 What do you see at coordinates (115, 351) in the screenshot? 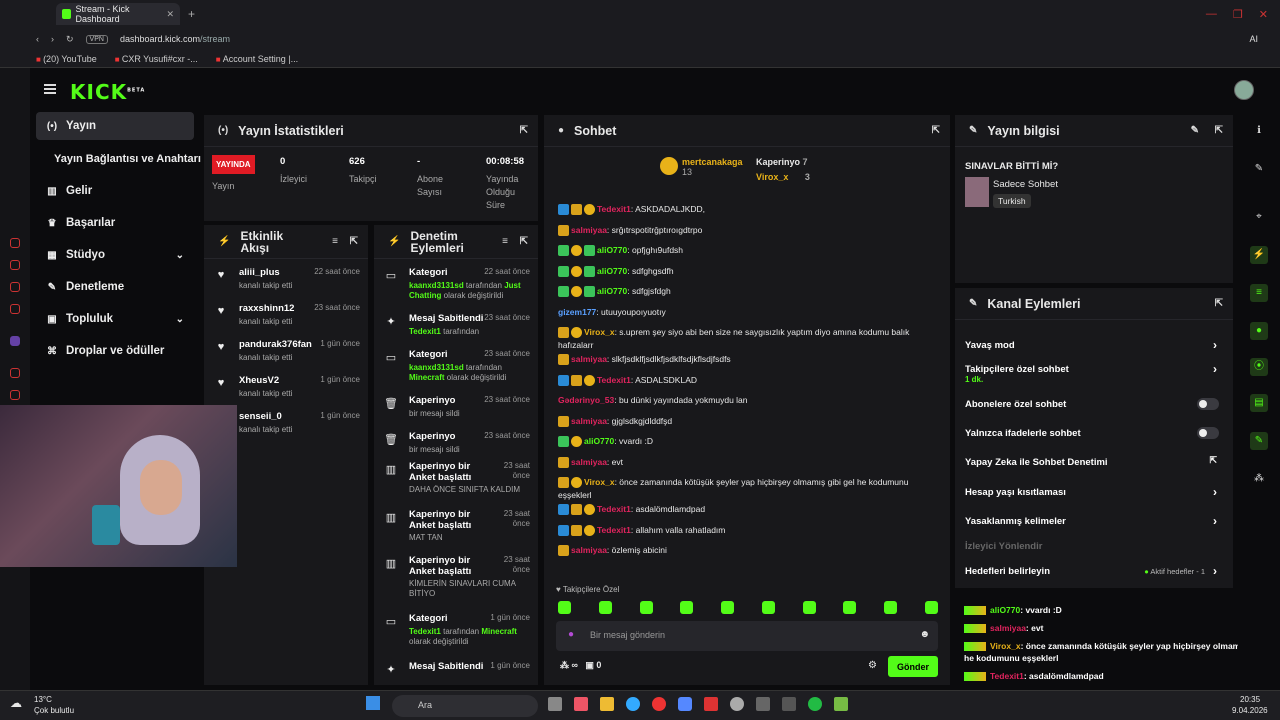
I see `nav-item-droplar: ⌘ Droplar ve ödüller` at bounding box center [115, 351].